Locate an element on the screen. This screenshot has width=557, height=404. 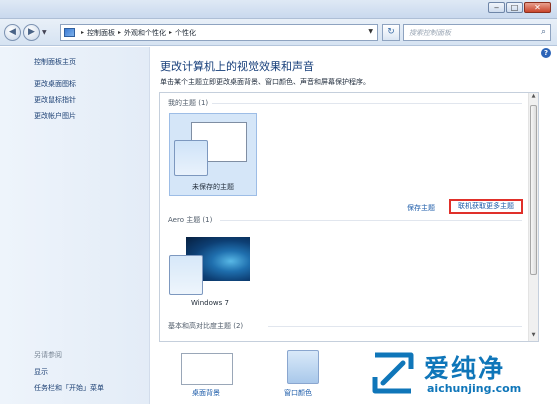
sidebar-item-account-picture: 更改帐户图片 is located at coordinates (55, 116).